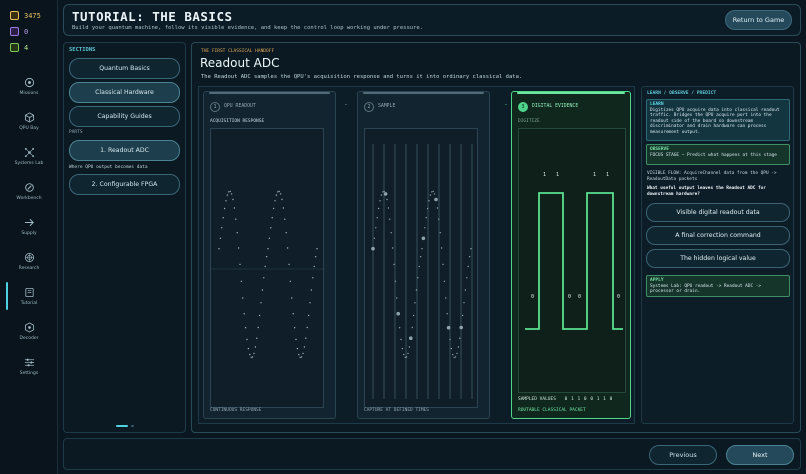 The width and height of the screenshot is (806, 474). I want to click on nav-label: Supply, so click(29, 233).